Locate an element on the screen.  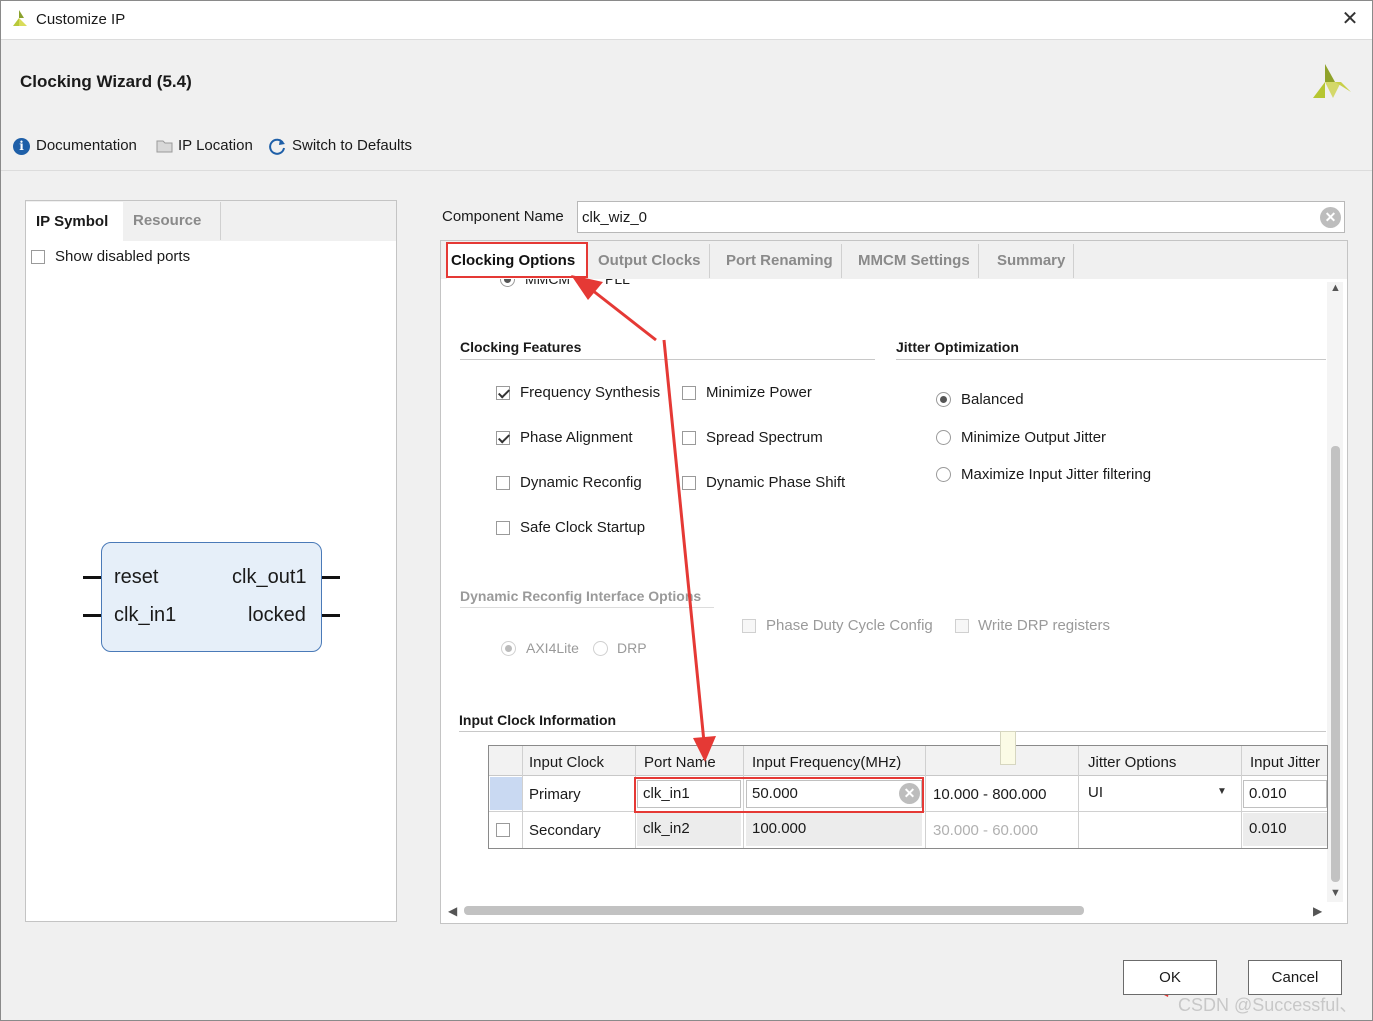
watermark-text: CSDN @Successful、 is located at coordinates (1268, 1005).